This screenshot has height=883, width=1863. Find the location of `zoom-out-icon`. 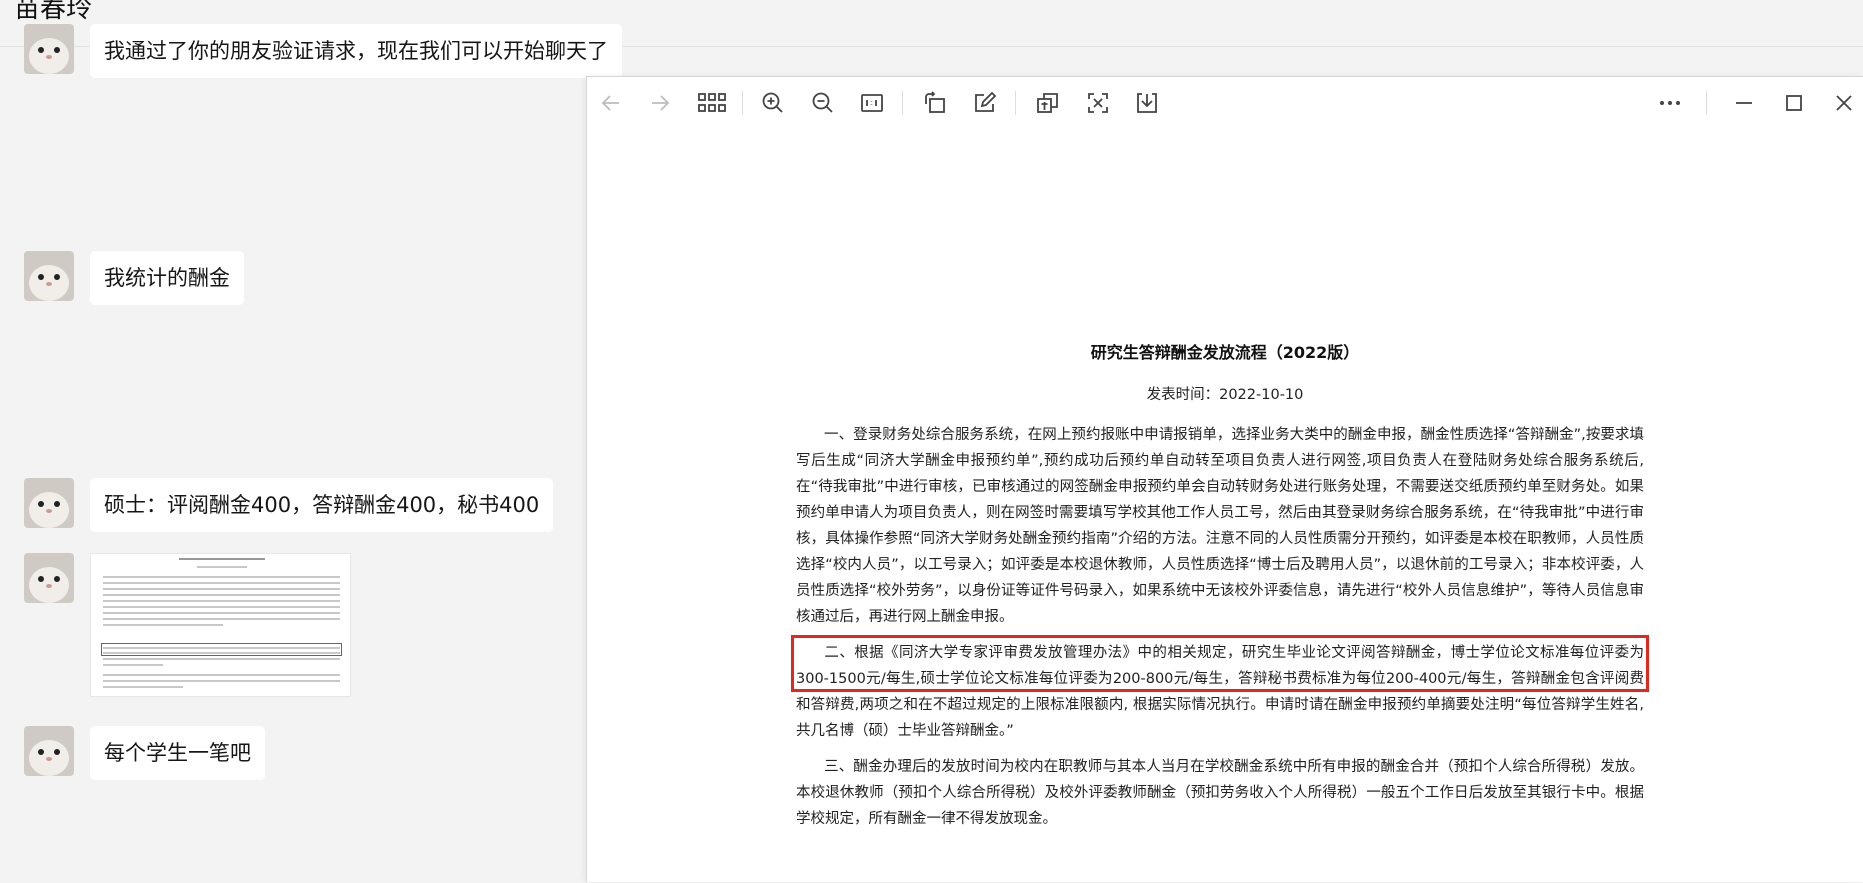

zoom-out-icon is located at coordinates (823, 103).